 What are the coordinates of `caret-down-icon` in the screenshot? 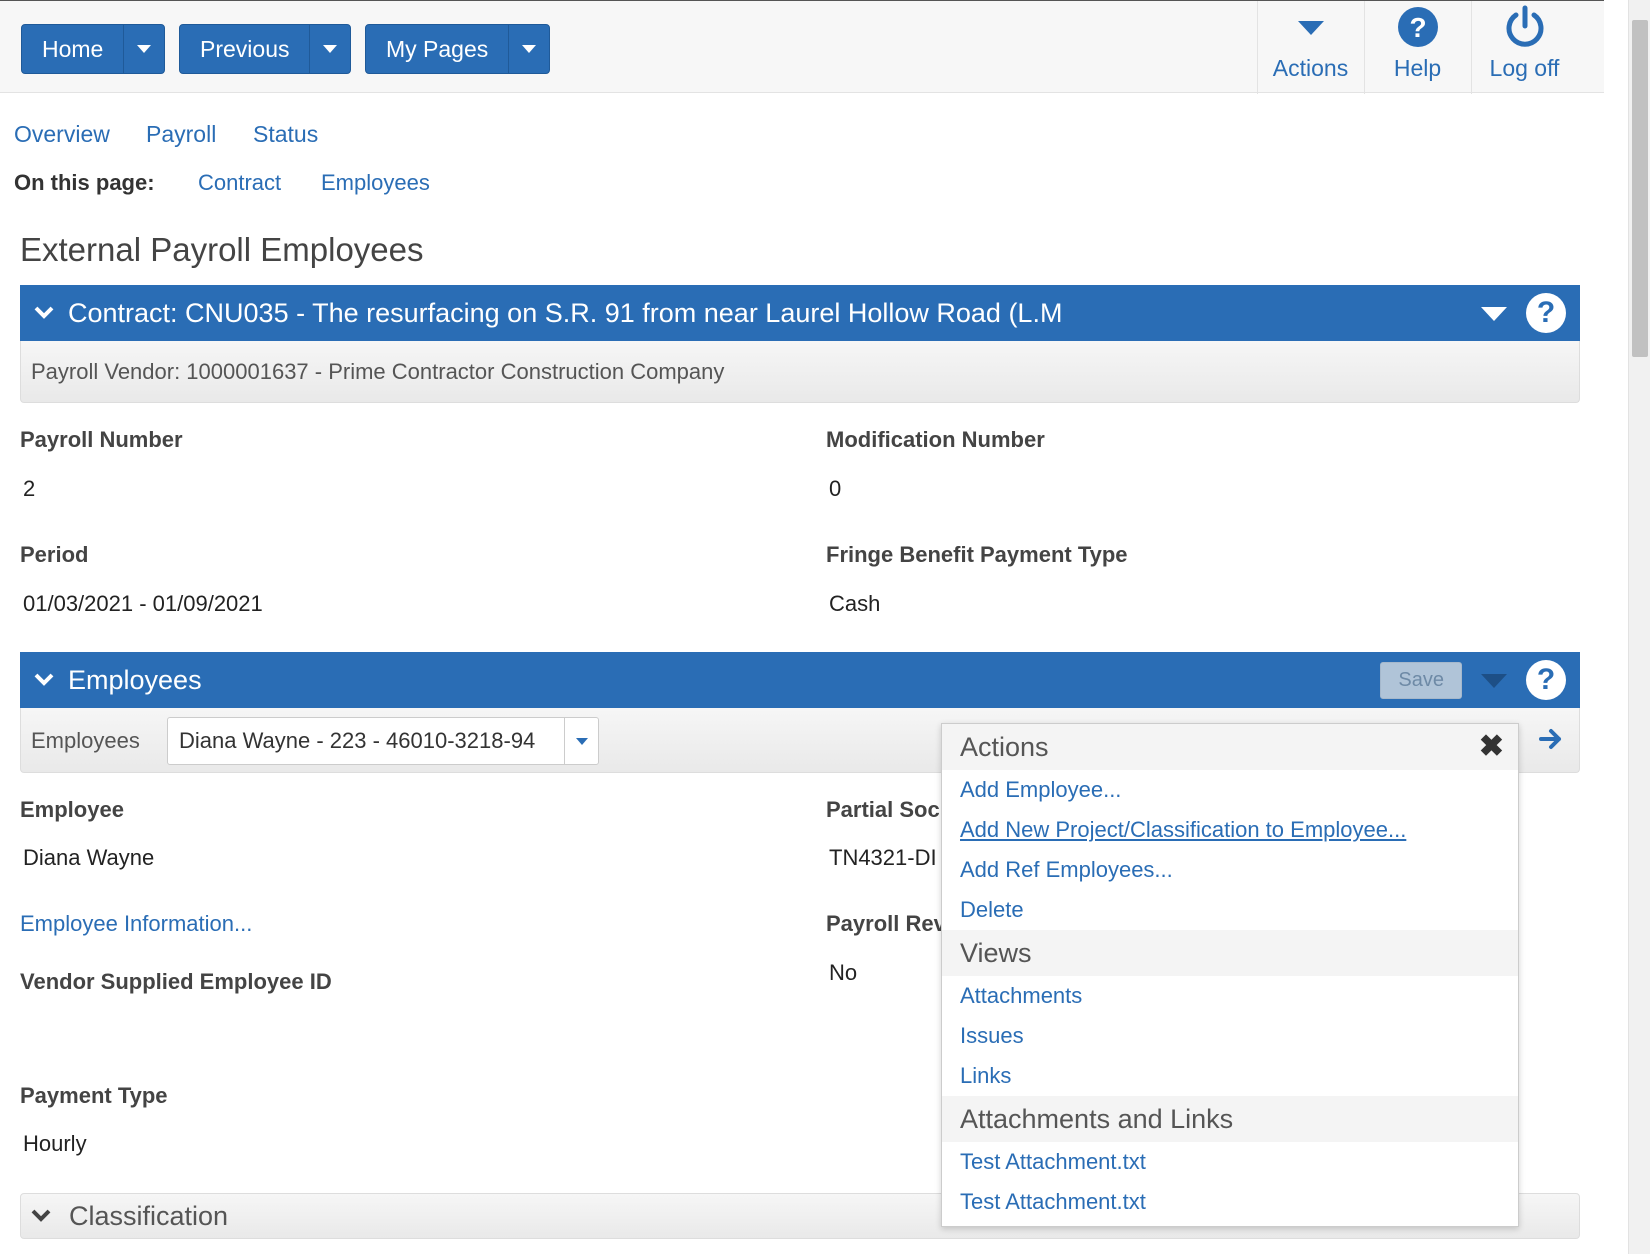 It's located at (1311, 27).